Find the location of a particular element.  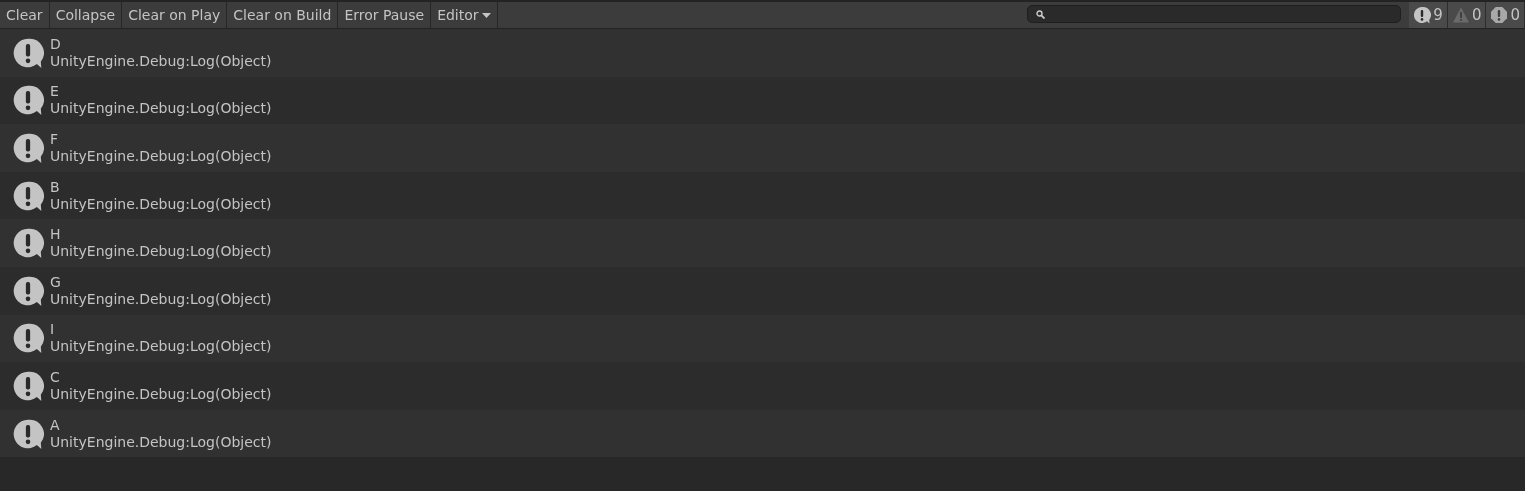

log-message: B is located at coordinates (55, 187).